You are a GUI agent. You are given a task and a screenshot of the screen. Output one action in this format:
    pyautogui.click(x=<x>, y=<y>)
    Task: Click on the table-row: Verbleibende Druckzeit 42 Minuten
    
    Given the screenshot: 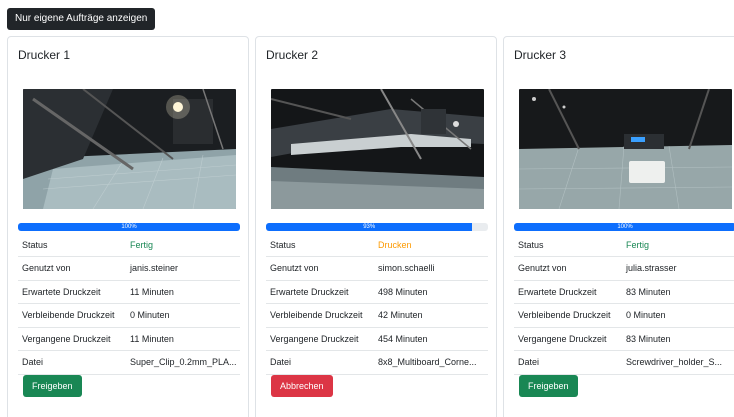 What is the action you would take?
    pyautogui.click(x=377, y=315)
    